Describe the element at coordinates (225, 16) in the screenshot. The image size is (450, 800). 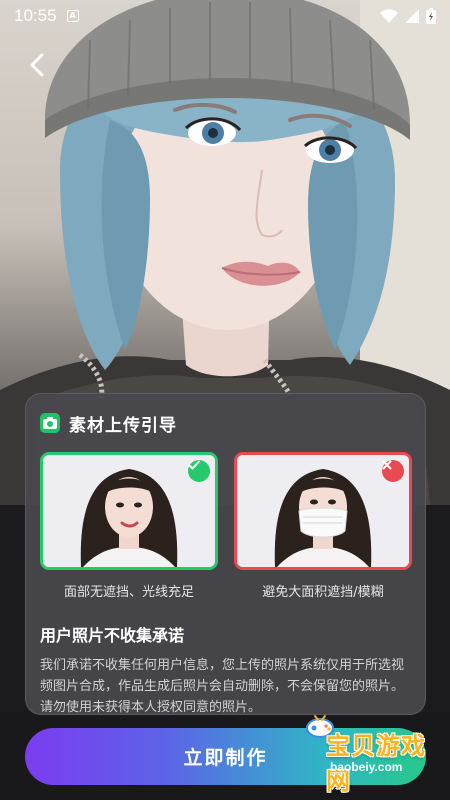
I see `status-bar: 10:55 A` at that location.